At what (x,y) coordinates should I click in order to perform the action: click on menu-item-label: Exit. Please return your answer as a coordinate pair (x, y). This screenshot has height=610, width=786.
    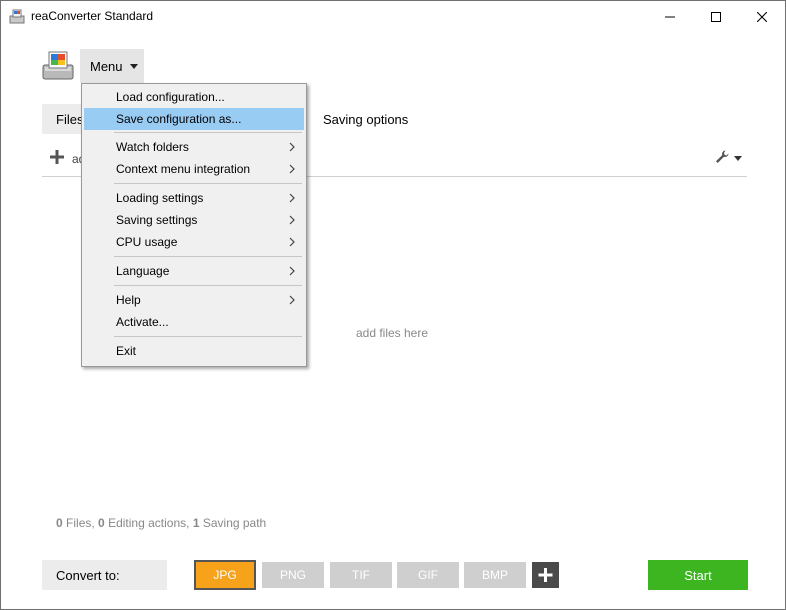
    Looking at the image, I should click on (126, 351).